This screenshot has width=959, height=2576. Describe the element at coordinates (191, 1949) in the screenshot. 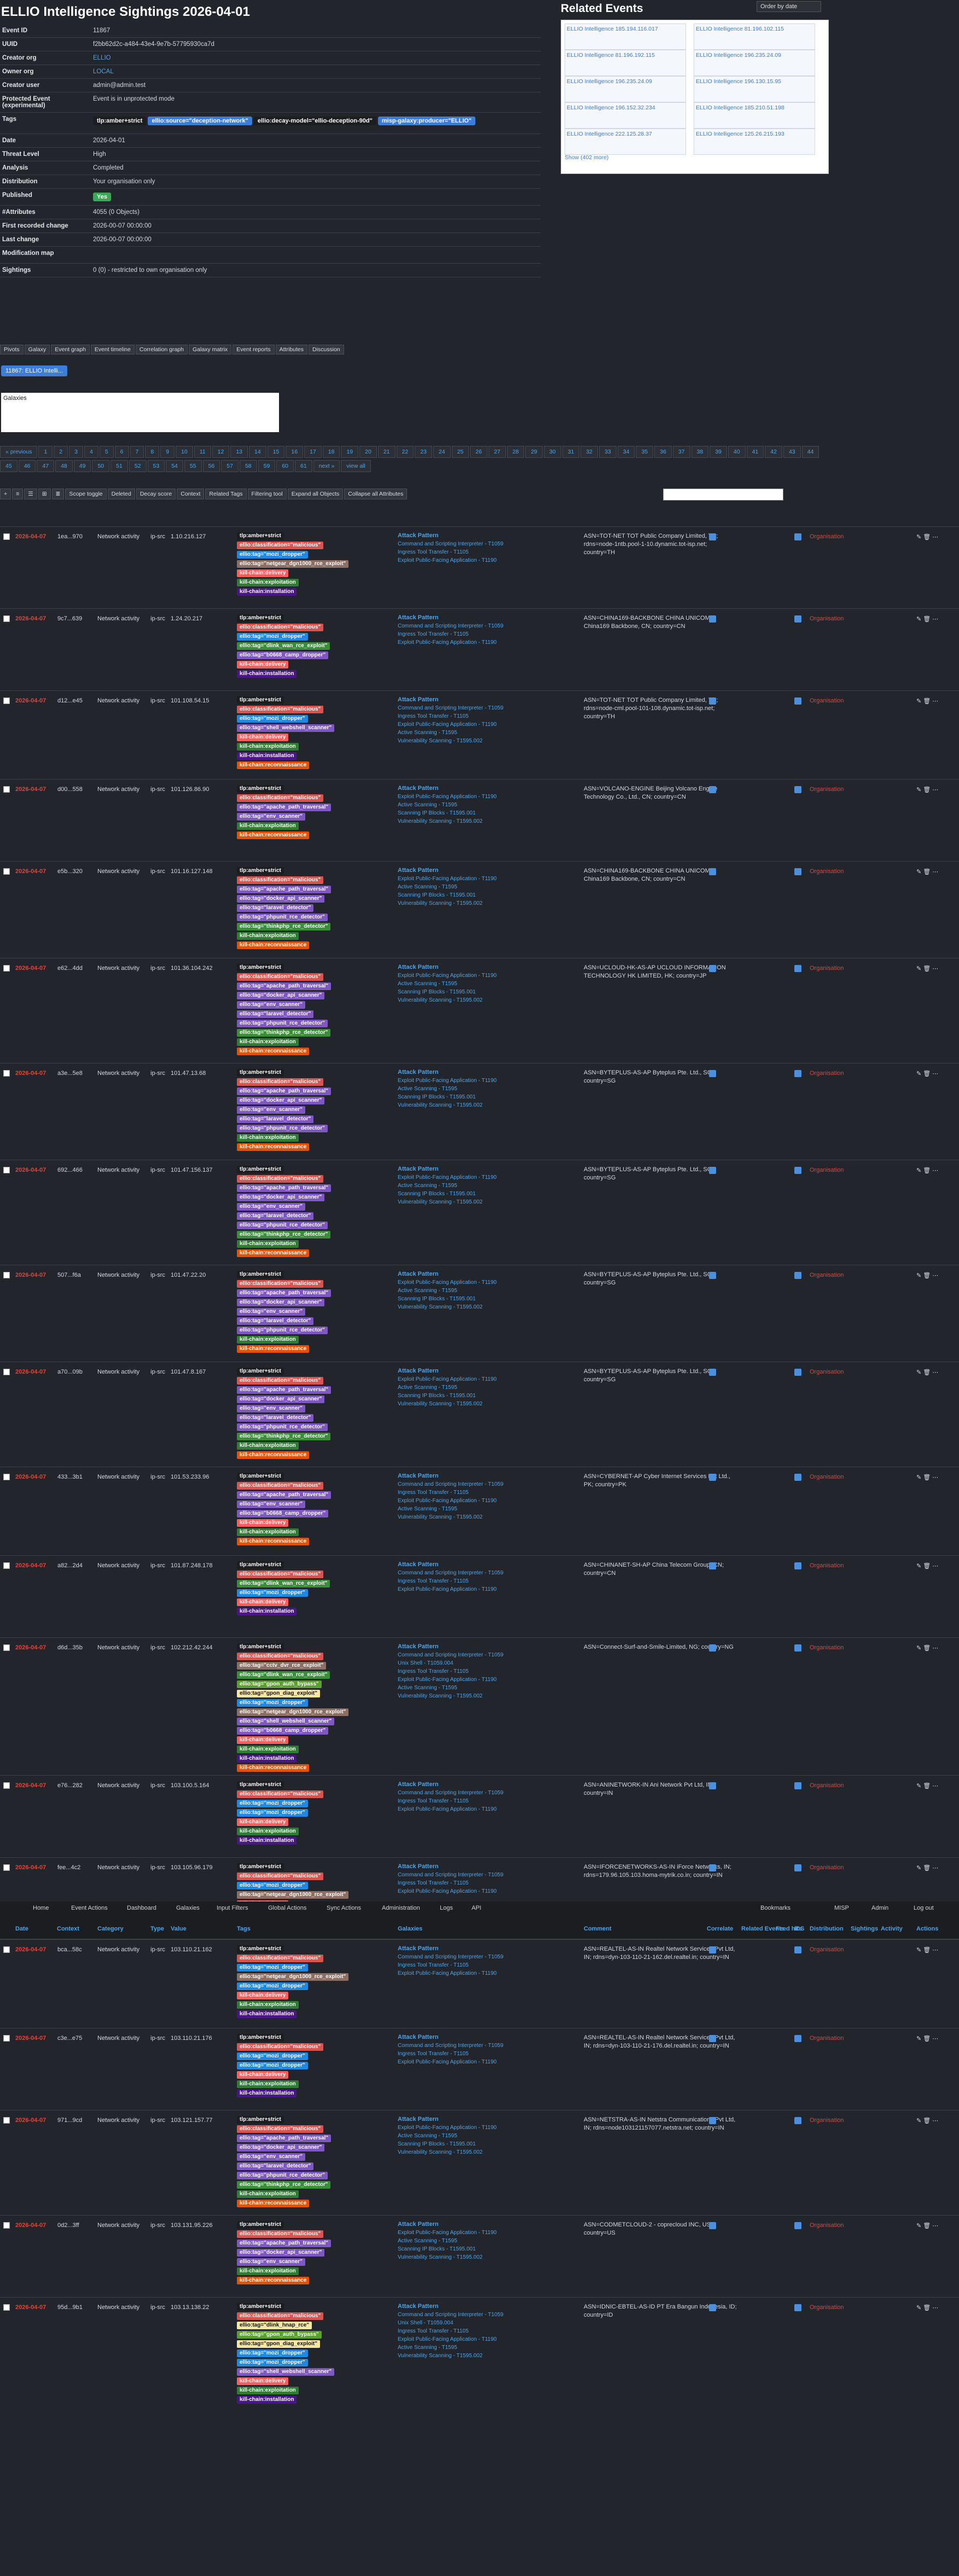

I see `attribute-value: 103.110.21.162` at that location.